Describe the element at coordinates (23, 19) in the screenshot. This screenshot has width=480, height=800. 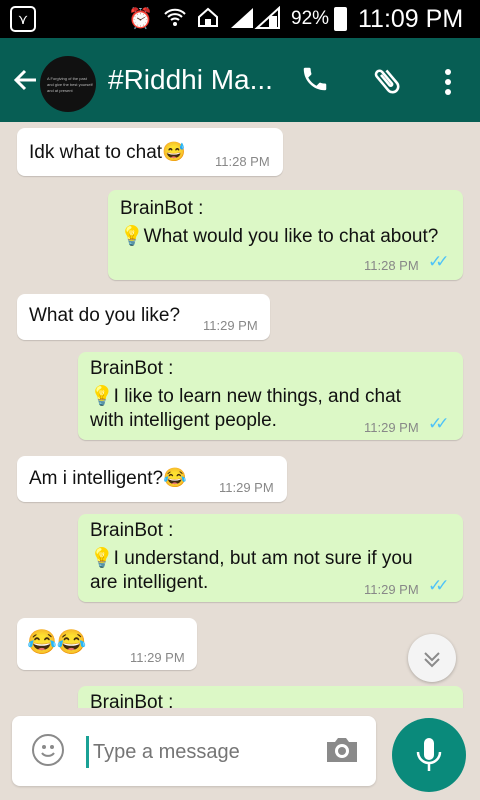
I see `app-notification-icon: ⋎` at that location.